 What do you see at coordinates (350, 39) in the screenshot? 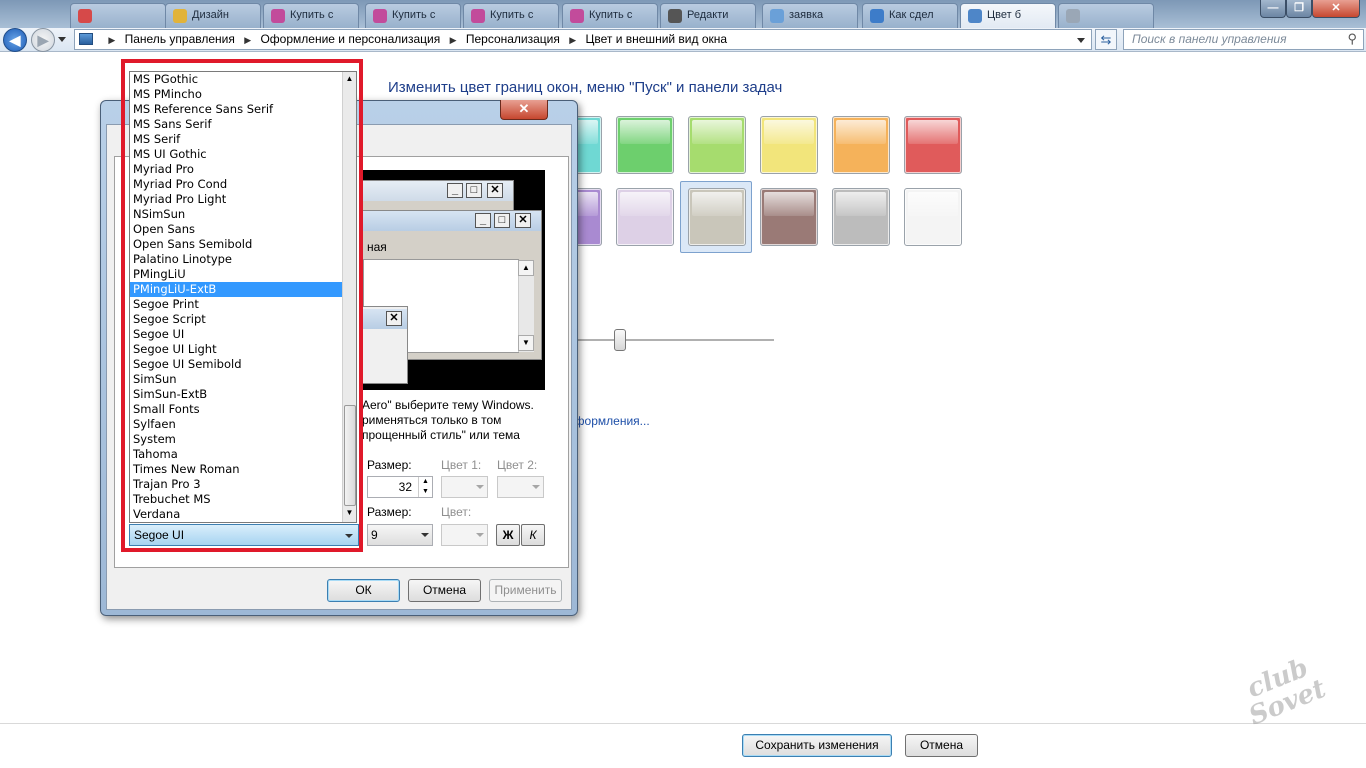
I see `breadcrumb-item-appearance: Оформление и персонализация` at bounding box center [350, 39].